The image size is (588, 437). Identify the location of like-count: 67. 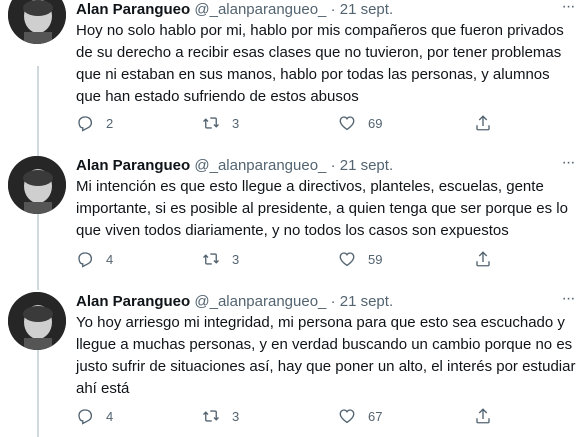
(375, 416).